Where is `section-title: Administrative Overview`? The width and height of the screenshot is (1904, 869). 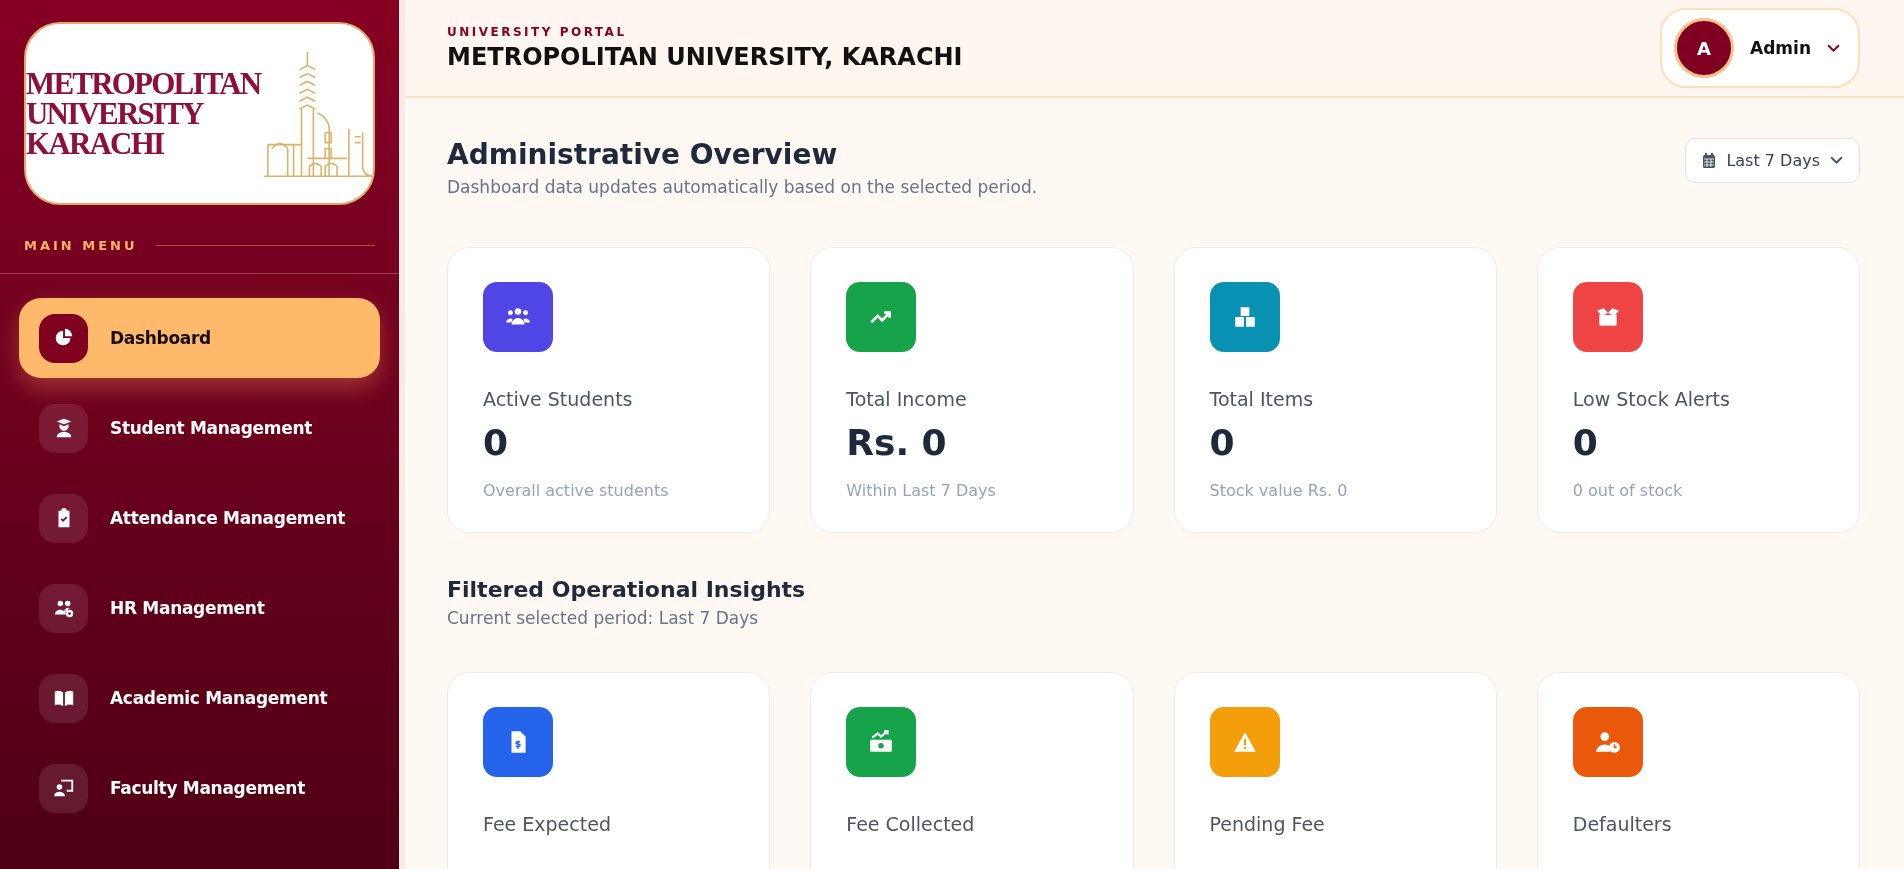
section-title: Administrative Overview is located at coordinates (643, 154).